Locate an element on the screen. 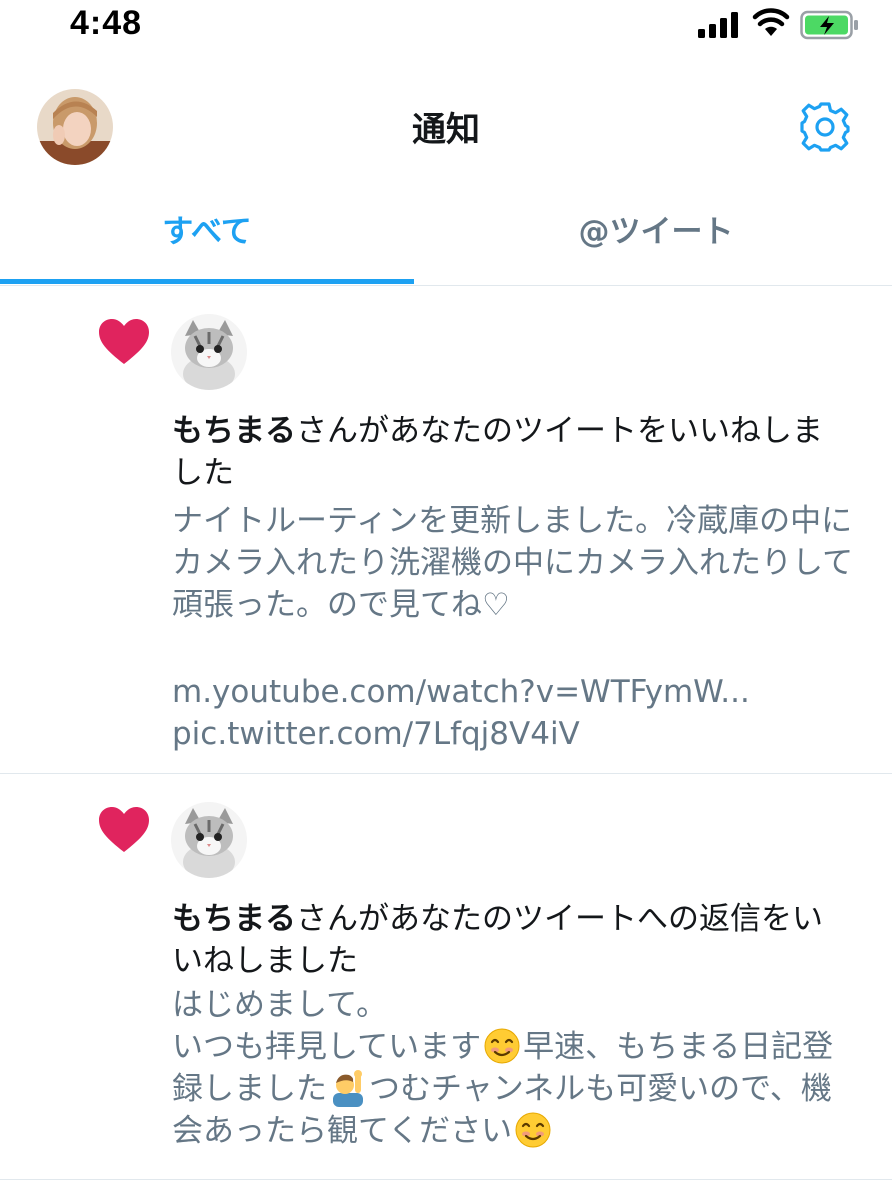 The image size is (892, 1200). tweet-line-a: いつも拝見しています is located at coordinates (327, 1047).